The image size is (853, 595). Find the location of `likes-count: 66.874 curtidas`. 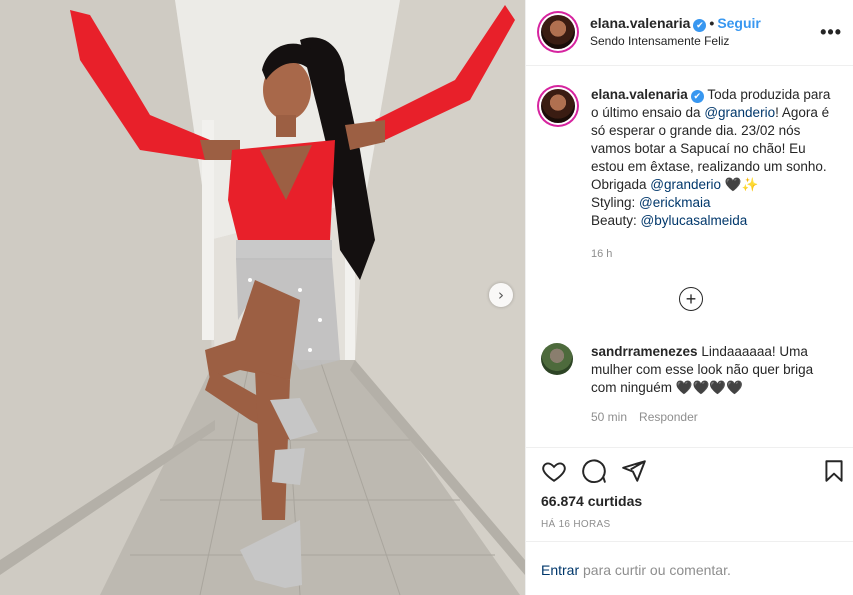

likes-count: 66.874 curtidas is located at coordinates (591, 501).